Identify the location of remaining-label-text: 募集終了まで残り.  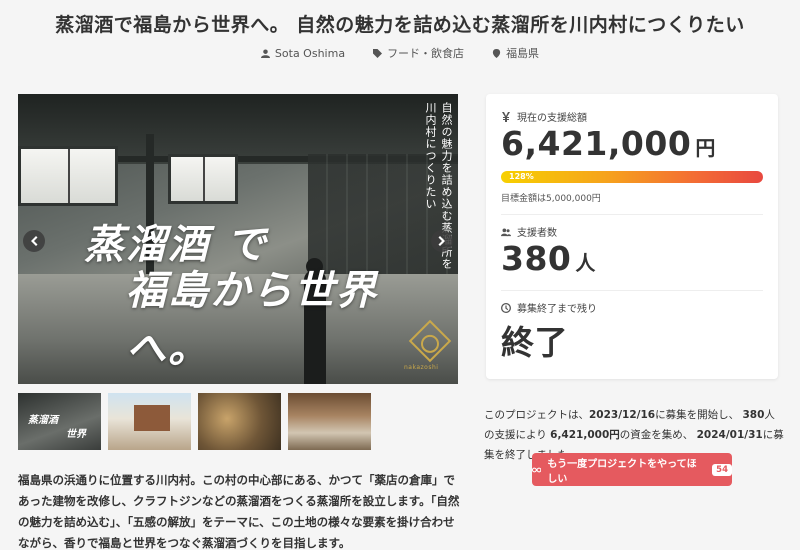
(557, 309).